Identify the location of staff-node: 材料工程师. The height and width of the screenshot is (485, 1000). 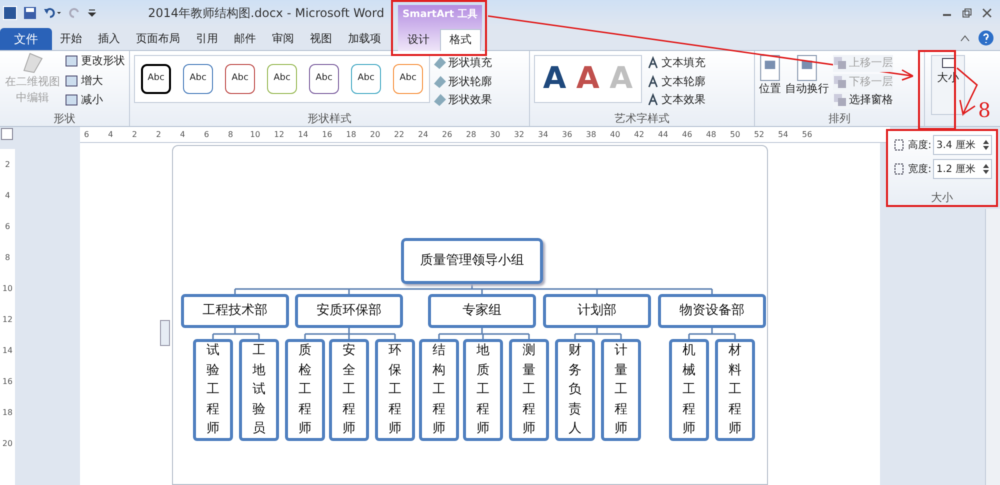
(735, 390).